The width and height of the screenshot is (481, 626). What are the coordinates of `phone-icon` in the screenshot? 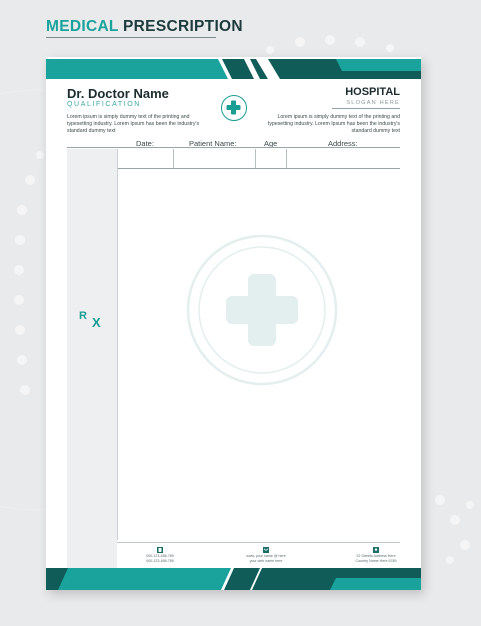 It's located at (160, 550).